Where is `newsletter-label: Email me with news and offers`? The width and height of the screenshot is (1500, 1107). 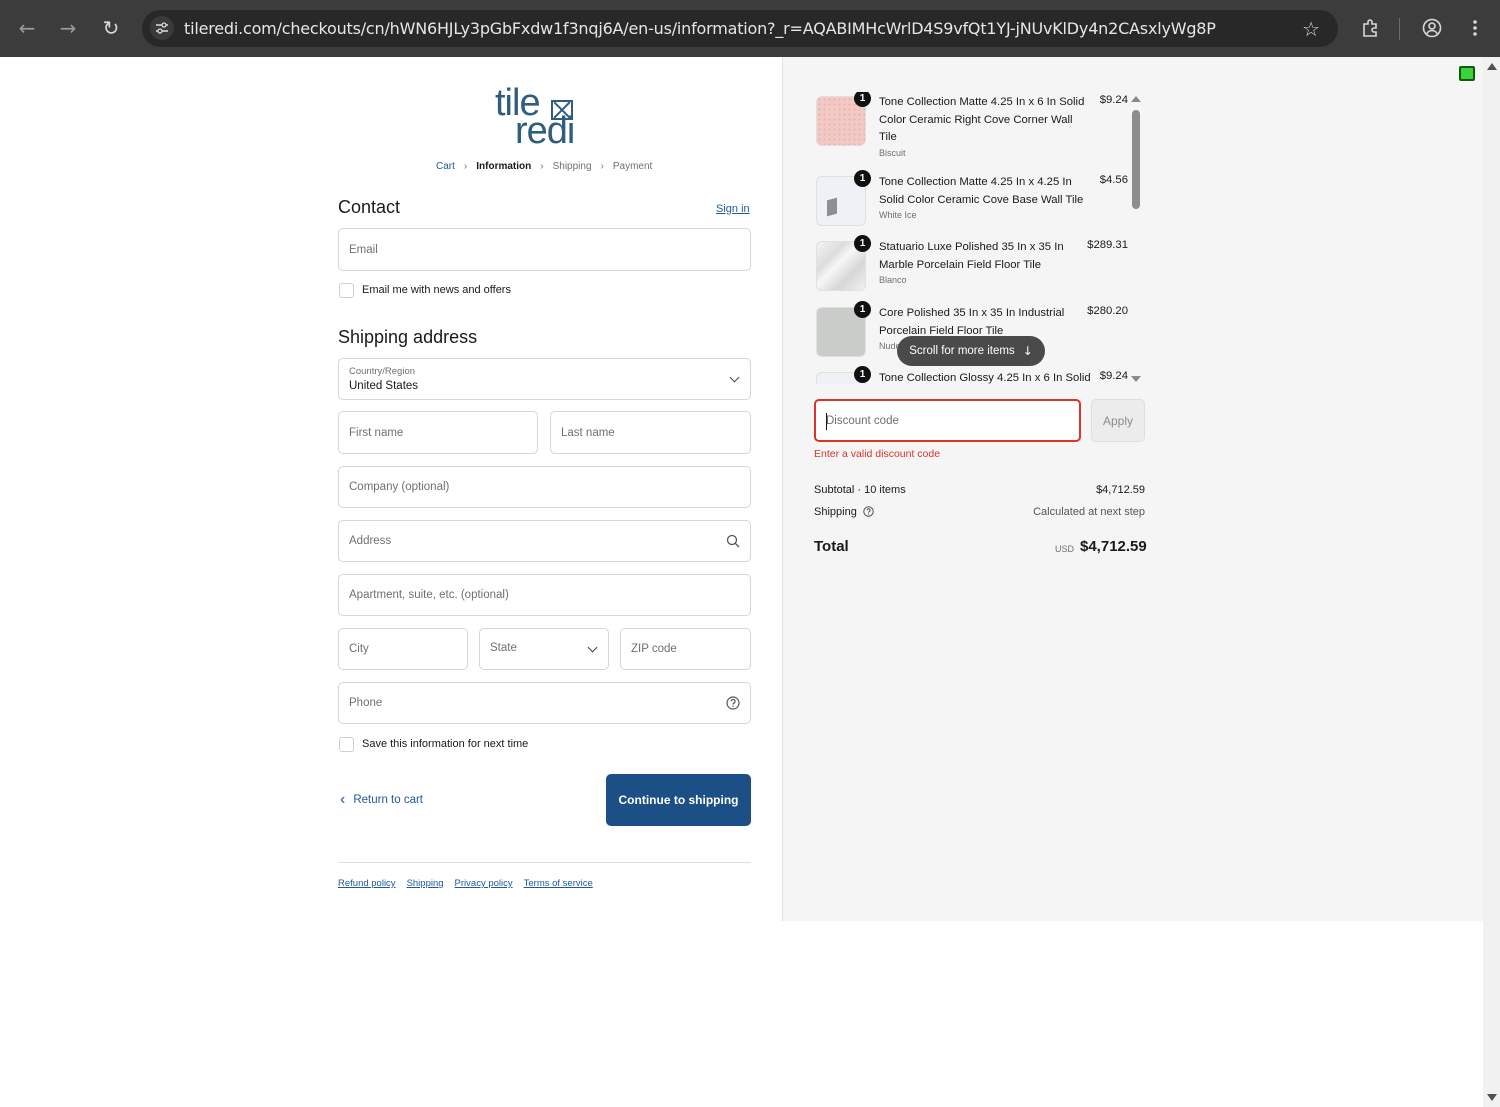 newsletter-label: Email me with news and offers is located at coordinates (436, 290).